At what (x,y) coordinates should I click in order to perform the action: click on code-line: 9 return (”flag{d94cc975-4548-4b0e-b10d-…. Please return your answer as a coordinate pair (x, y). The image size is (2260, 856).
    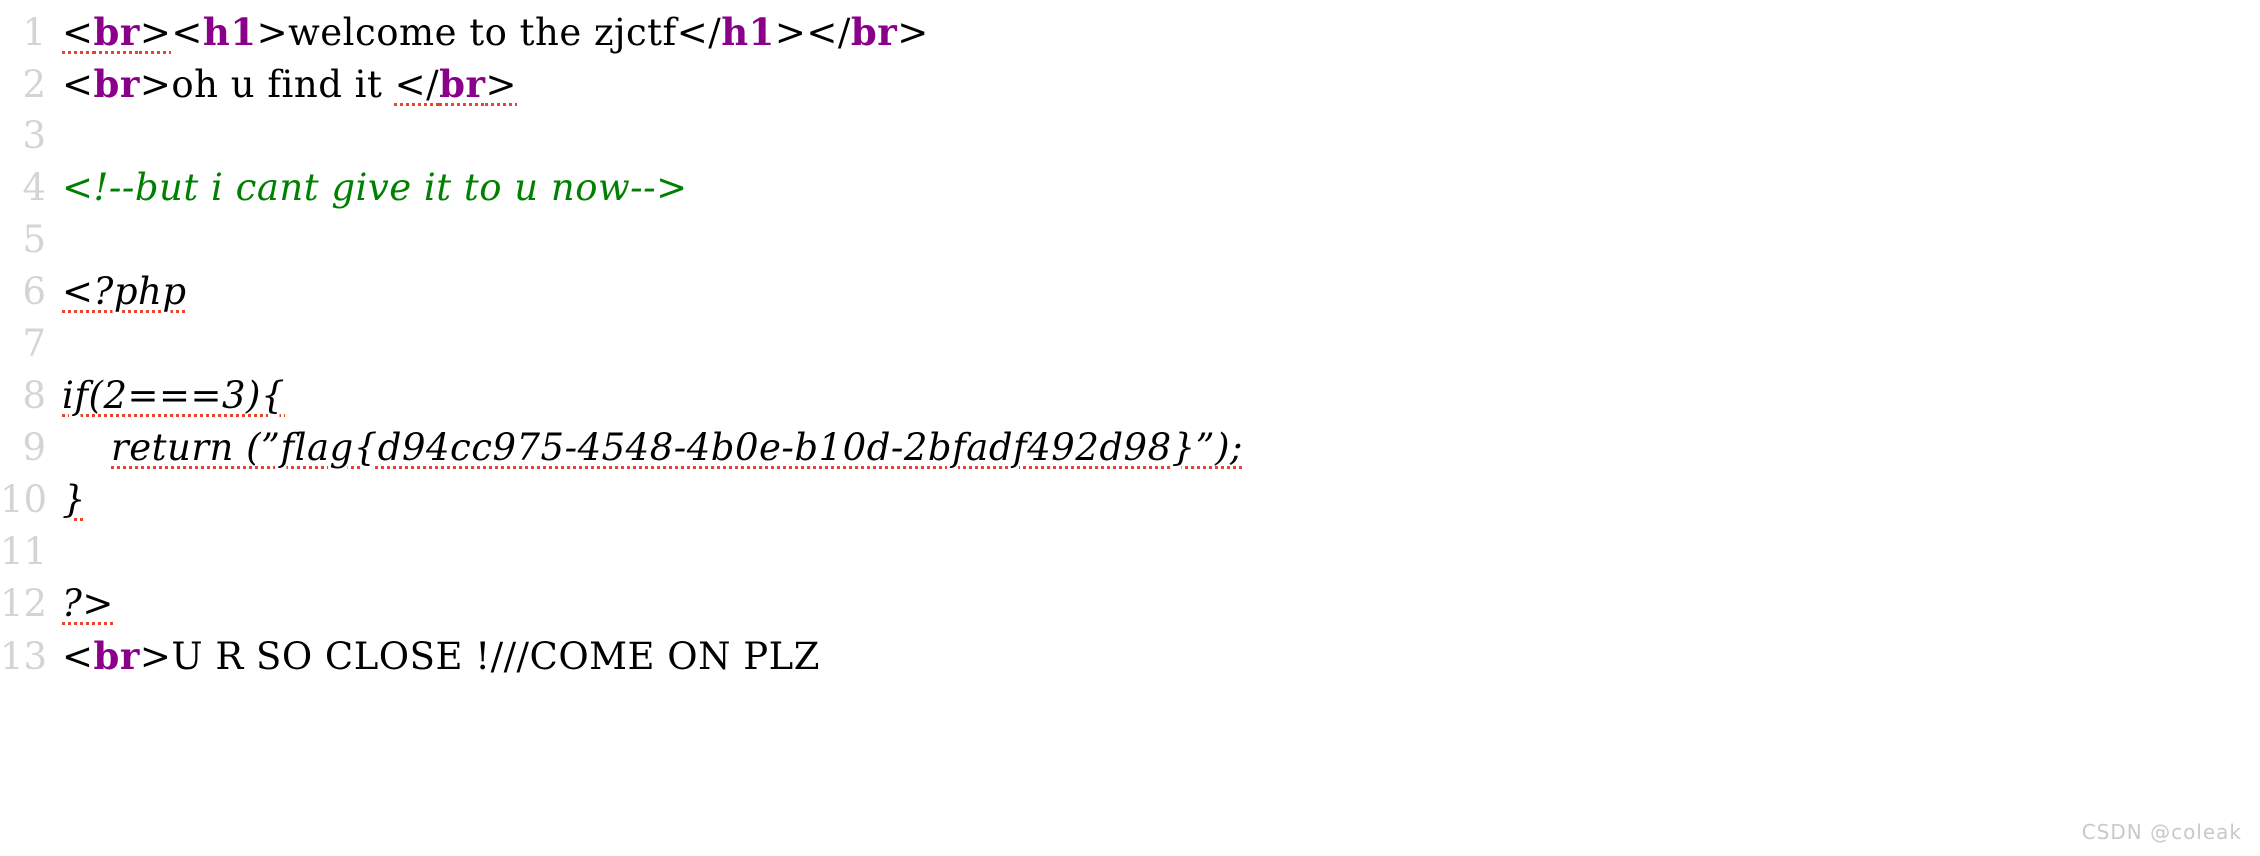
    Looking at the image, I should click on (1130, 448).